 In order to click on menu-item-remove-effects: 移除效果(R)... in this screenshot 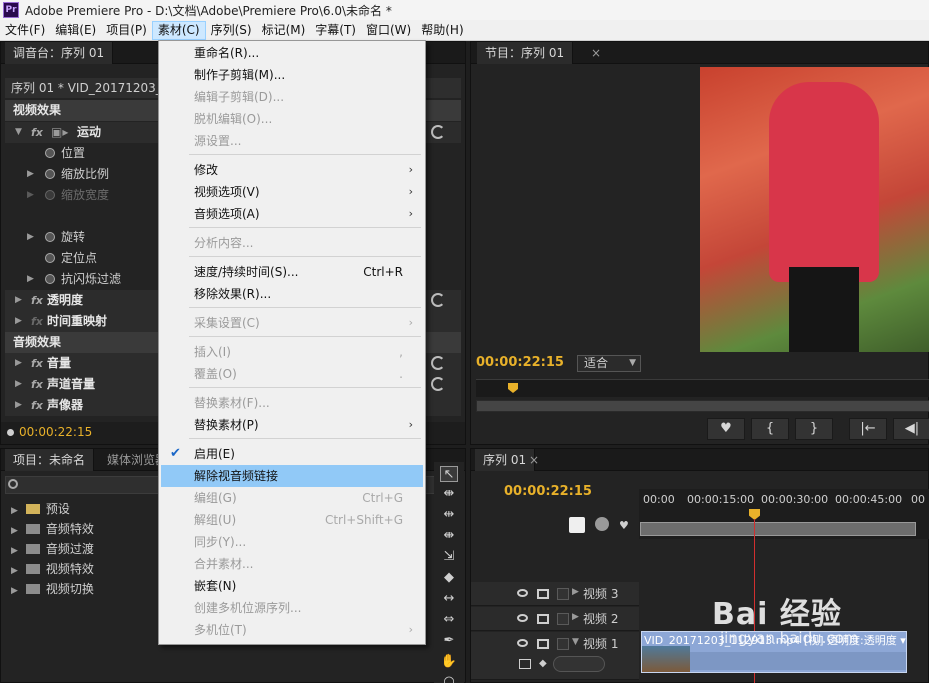, I will do `click(292, 294)`.